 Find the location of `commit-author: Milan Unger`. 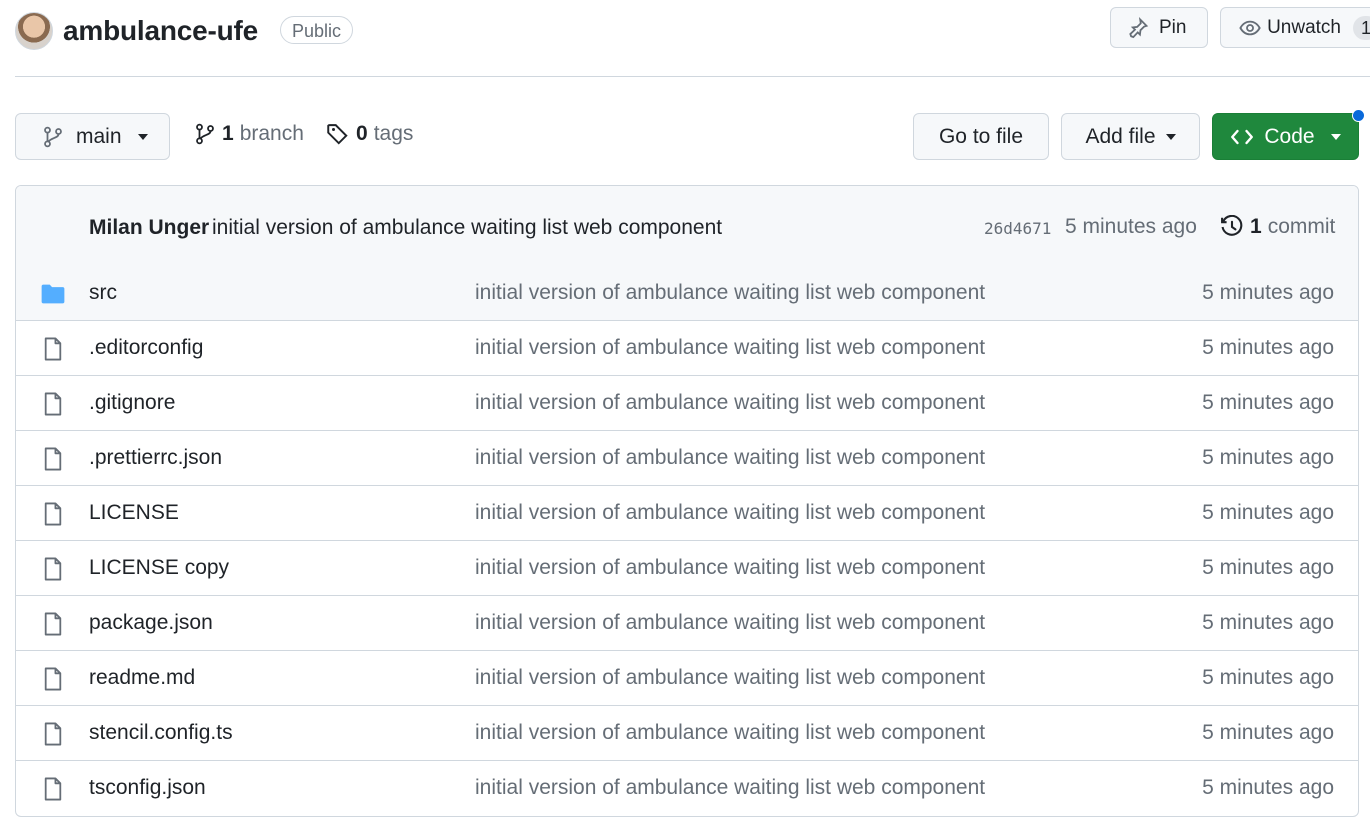

commit-author: Milan Unger is located at coordinates (149, 228).